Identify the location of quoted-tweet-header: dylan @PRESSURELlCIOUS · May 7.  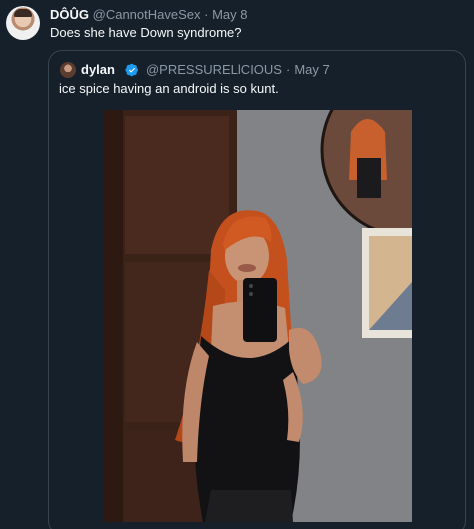
(205, 70).